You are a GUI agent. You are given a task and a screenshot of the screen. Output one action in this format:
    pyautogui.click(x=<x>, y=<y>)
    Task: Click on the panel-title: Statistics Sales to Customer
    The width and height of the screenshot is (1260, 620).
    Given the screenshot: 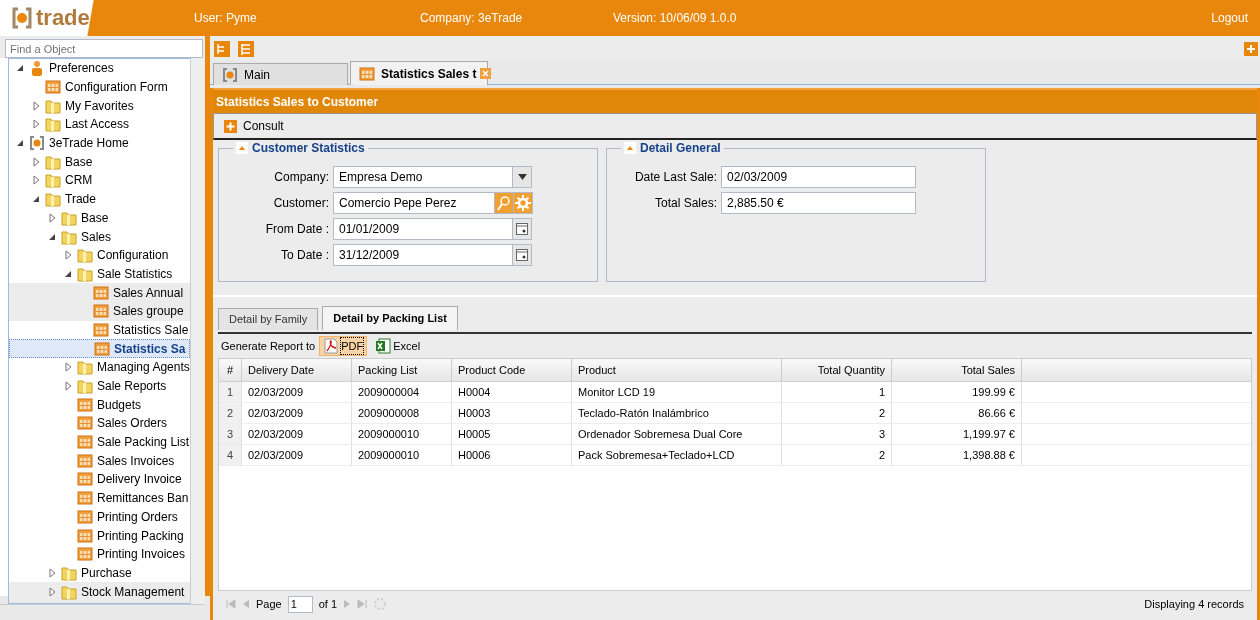 What is the action you would take?
    pyautogui.click(x=735, y=100)
    